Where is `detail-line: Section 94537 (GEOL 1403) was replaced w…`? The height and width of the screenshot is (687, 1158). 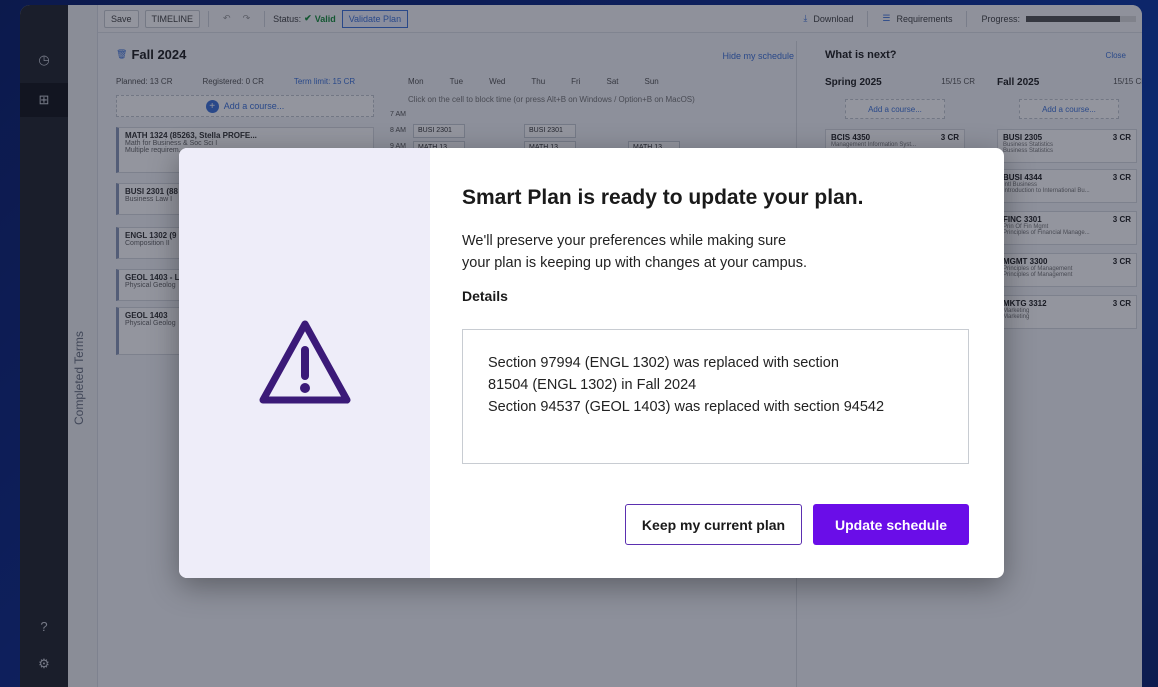
detail-line: Section 94537 (GEOL 1403) was replaced w… is located at coordinates (686, 407).